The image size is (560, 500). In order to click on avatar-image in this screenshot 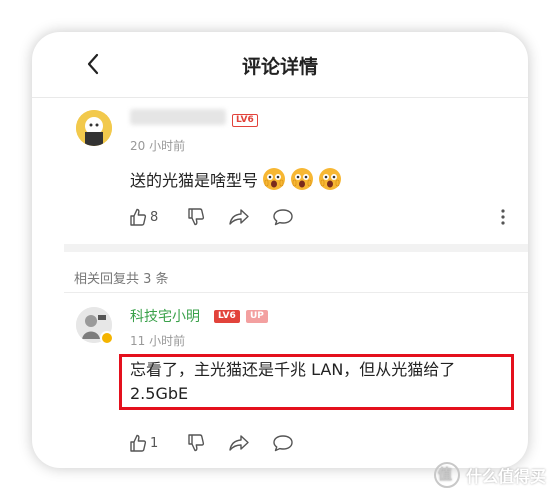, I will do `click(94, 128)`.